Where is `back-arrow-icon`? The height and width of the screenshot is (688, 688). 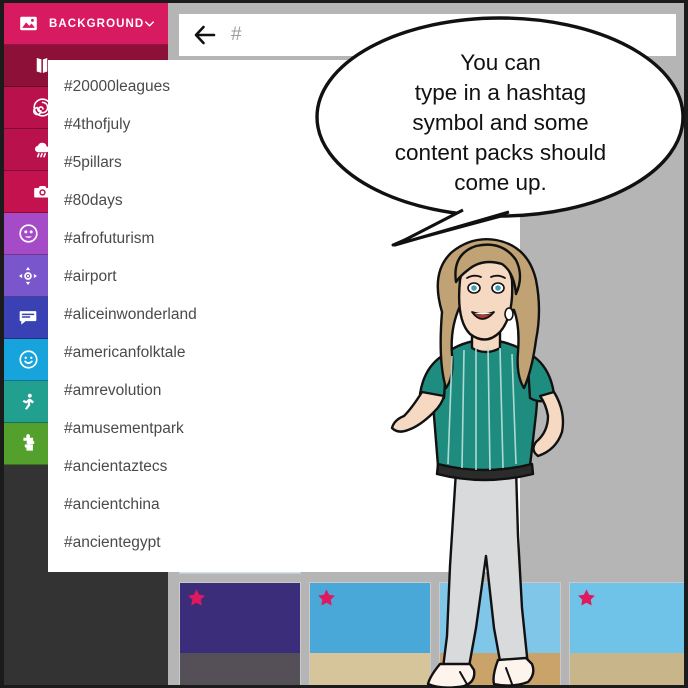
back-arrow-icon is located at coordinates (205, 35).